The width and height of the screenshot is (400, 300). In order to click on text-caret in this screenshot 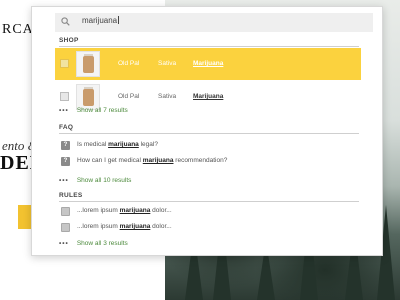, I will do `click(119, 20)`.